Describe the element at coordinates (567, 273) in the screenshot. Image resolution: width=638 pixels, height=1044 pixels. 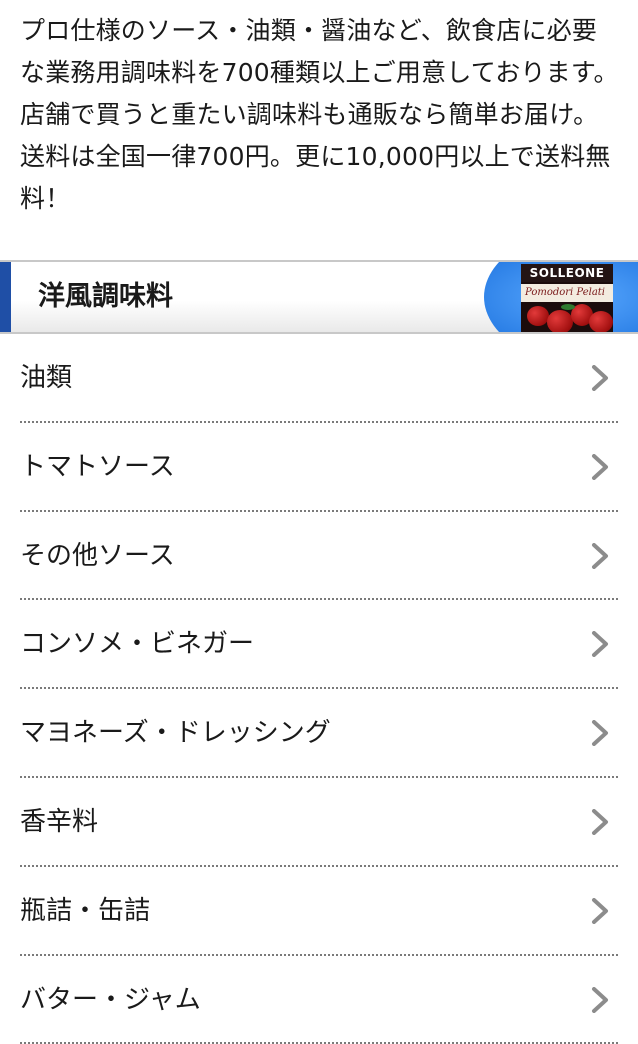
I see `product-brand-text: SOLLEONE` at that location.